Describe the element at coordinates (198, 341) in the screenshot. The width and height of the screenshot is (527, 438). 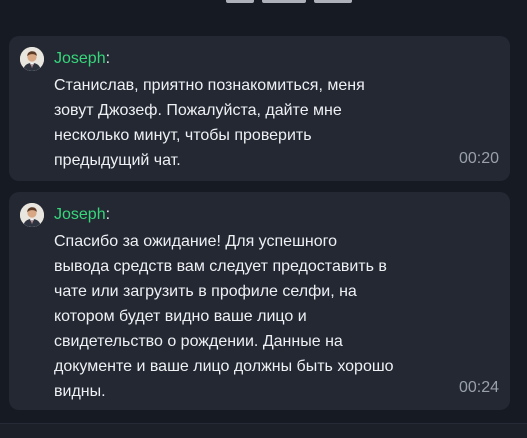
I see `message-line: свидетельство о рождении. Данные на` at that location.